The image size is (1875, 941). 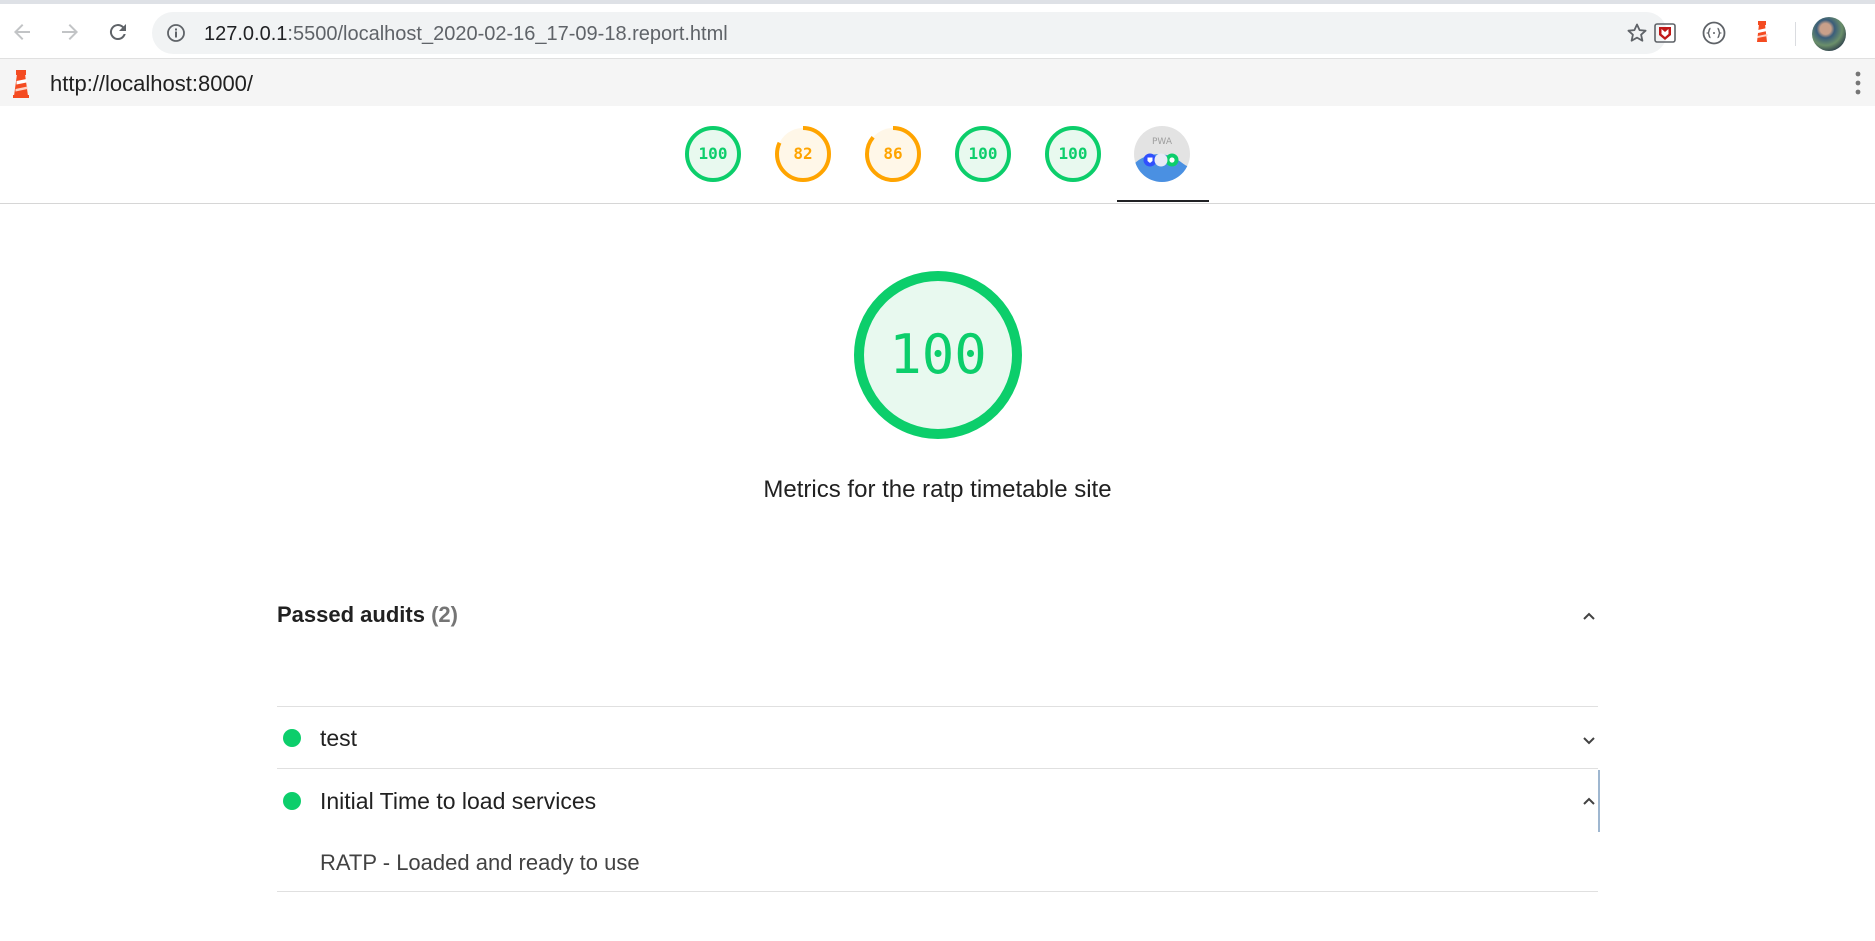 I want to click on gauge-score: 86, so click(x=893, y=153).